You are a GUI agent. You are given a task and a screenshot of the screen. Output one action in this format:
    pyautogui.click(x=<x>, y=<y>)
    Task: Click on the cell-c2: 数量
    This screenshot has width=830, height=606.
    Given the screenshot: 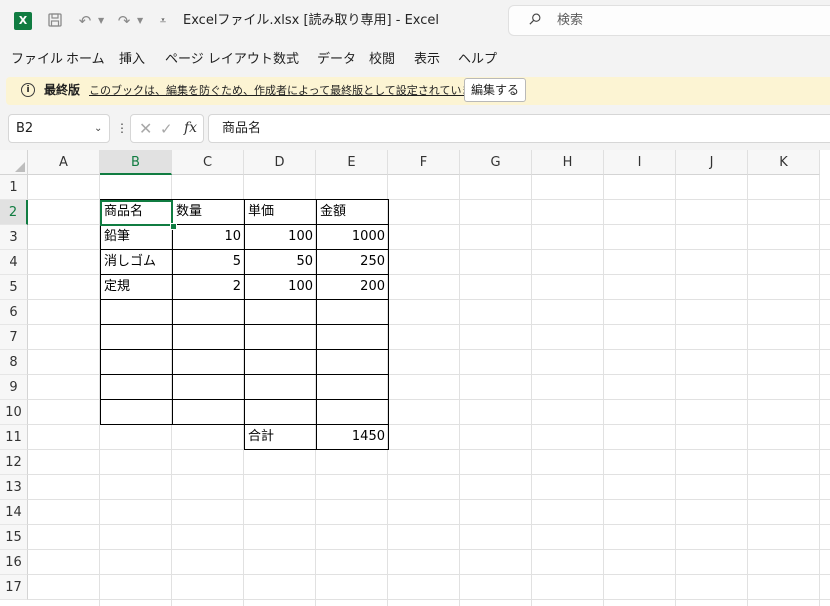 What is the action you would take?
    pyautogui.click(x=208, y=212)
    